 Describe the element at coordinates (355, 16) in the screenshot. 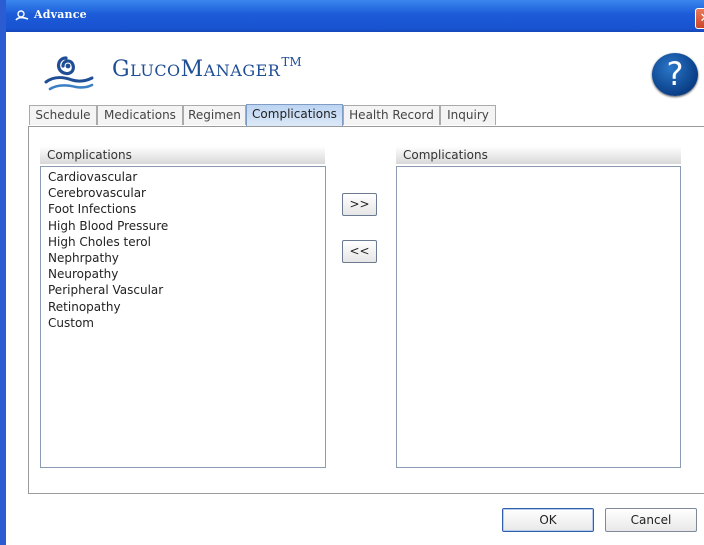

I see `title-bar: Advance` at that location.